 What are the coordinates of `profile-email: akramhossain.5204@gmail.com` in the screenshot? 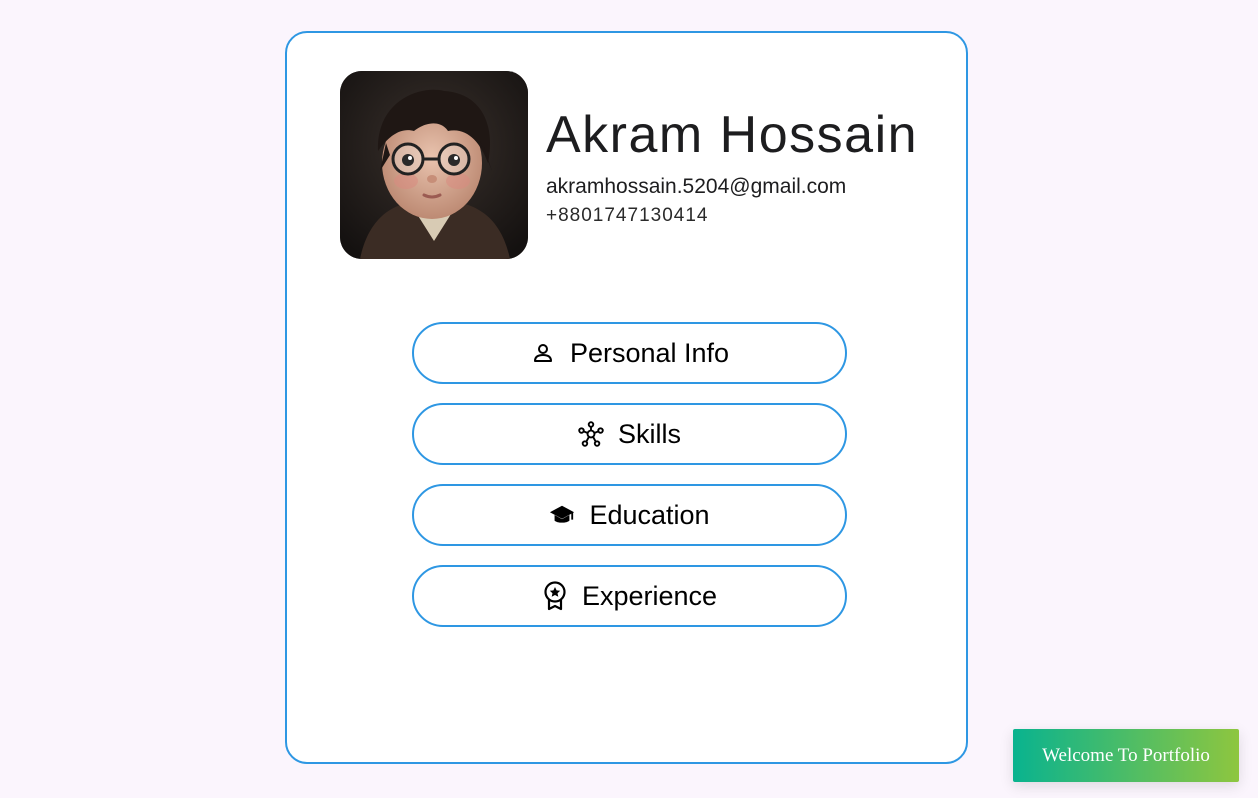 It's located at (696, 186).